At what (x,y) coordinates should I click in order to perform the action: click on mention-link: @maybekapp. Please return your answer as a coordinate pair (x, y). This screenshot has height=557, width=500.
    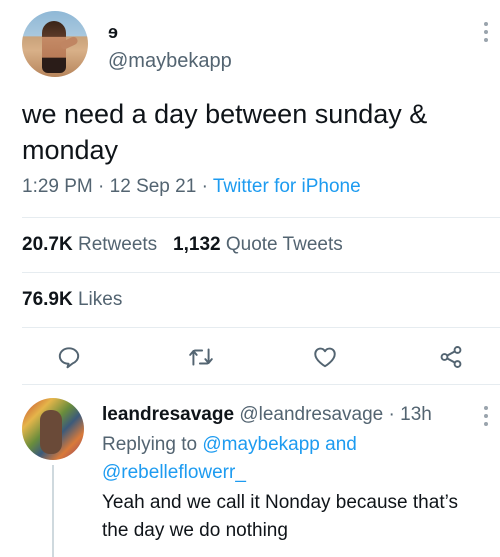
    Looking at the image, I should click on (261, 444).